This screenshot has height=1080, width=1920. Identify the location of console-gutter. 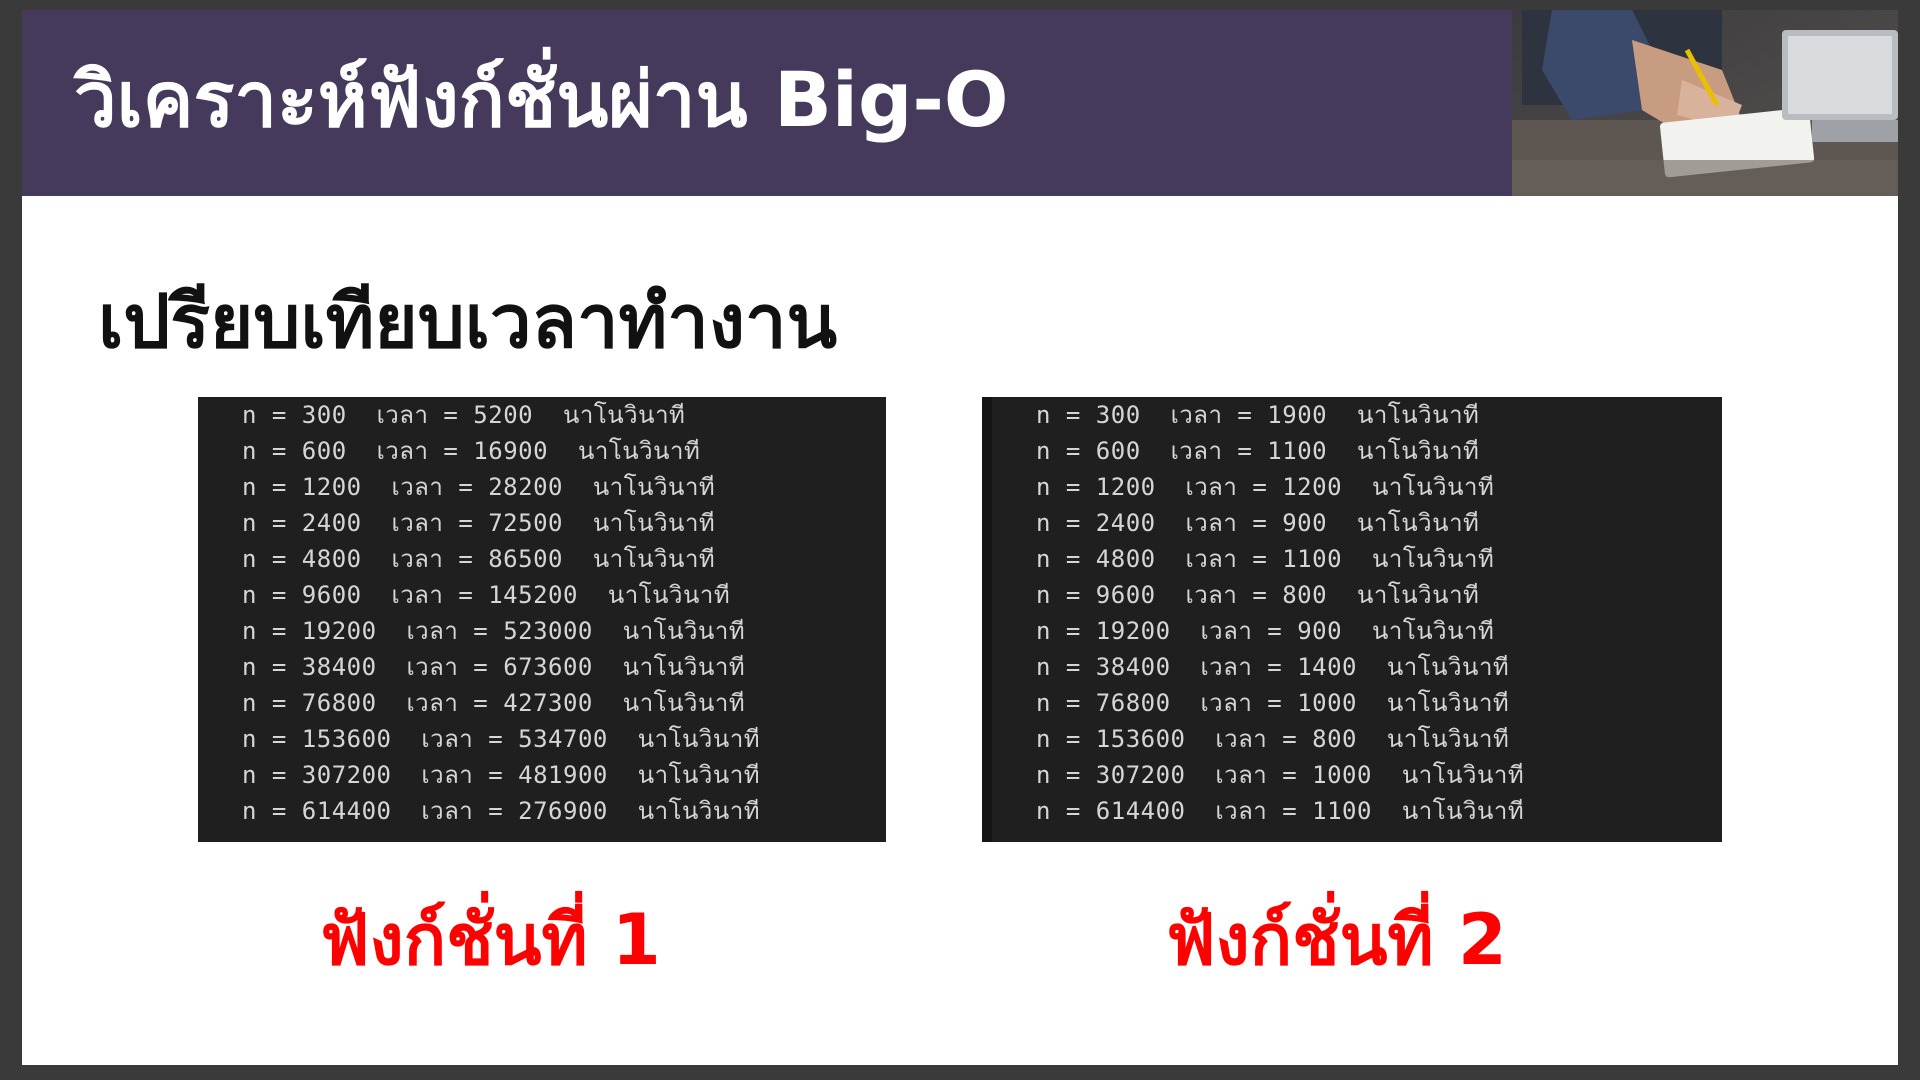
(987, 619).